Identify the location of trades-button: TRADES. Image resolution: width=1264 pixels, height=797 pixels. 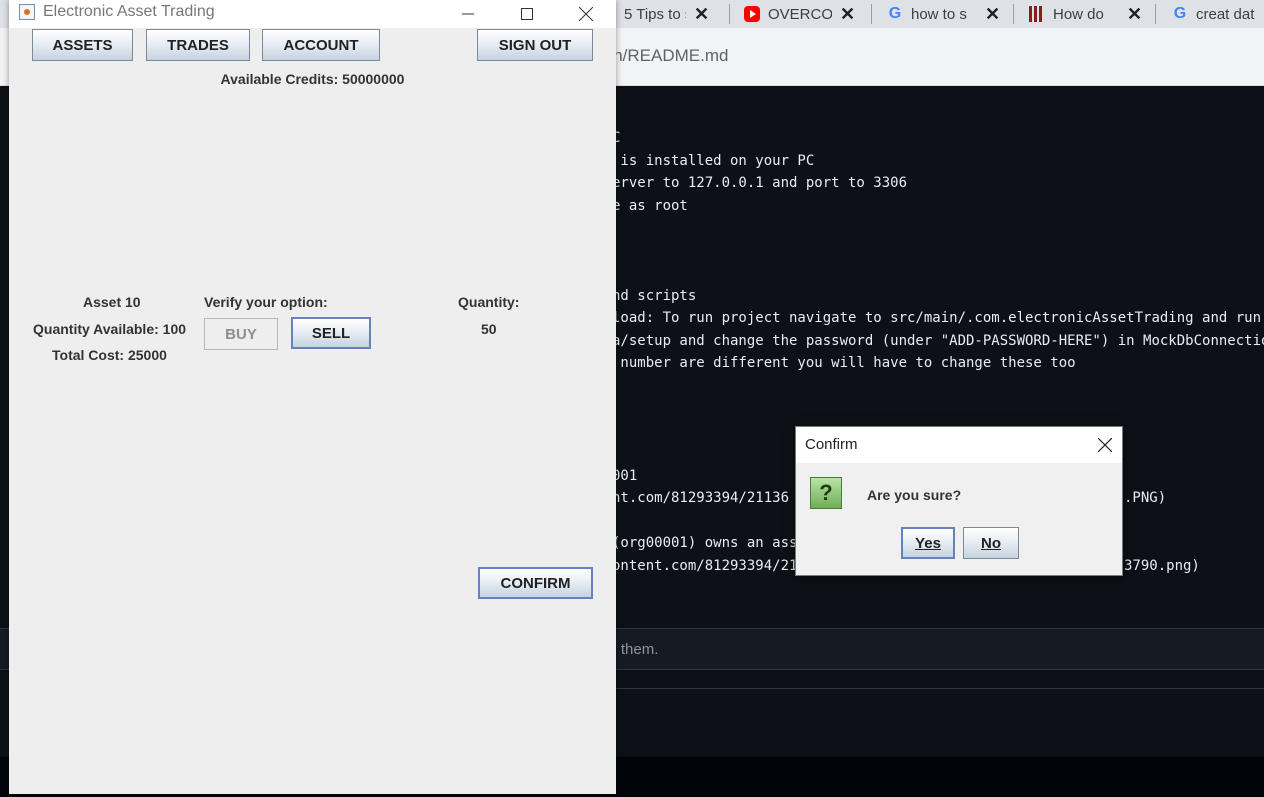
(198, 45).